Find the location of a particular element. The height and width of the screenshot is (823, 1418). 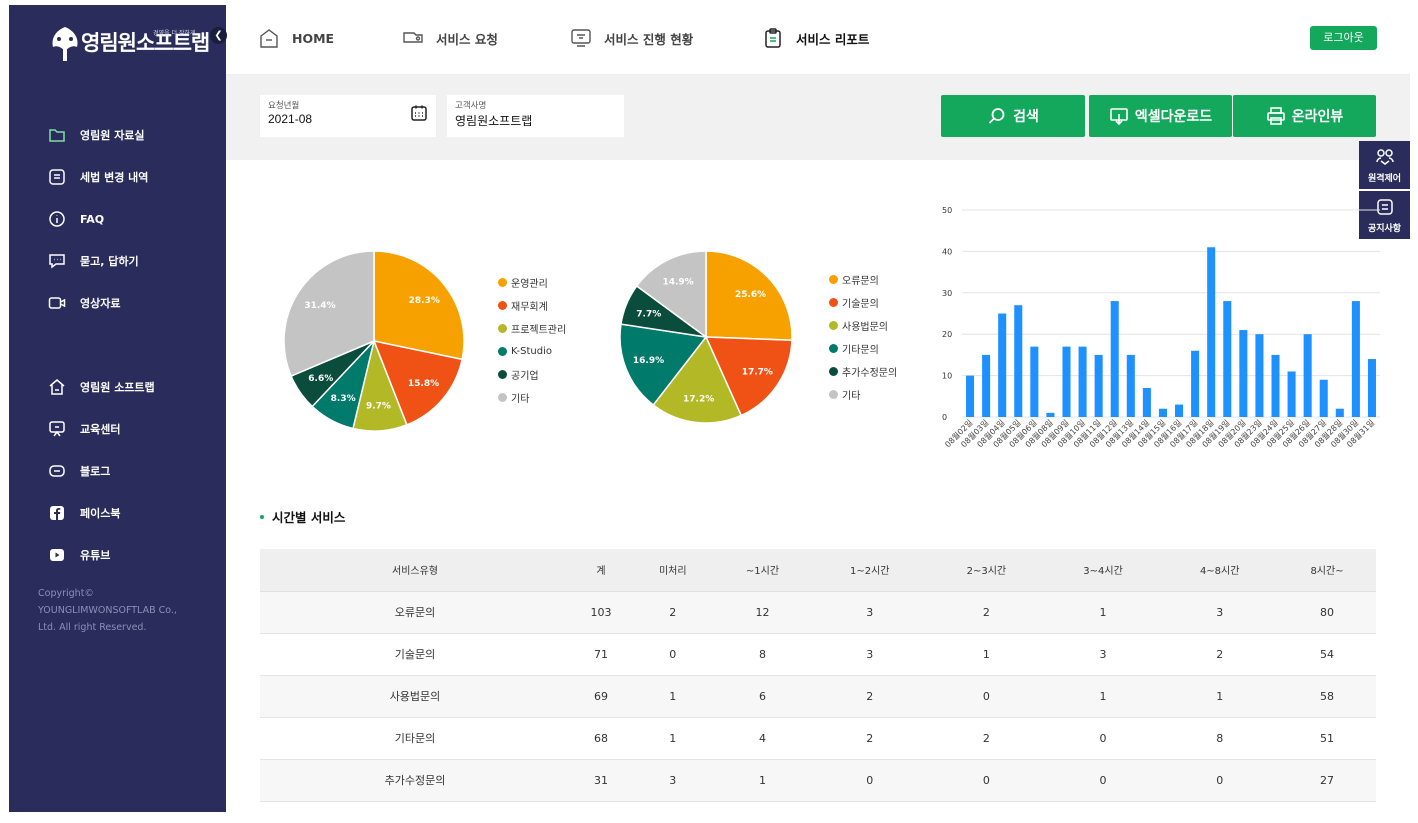

table-cell: 103 is located at coordinates (601, 612).